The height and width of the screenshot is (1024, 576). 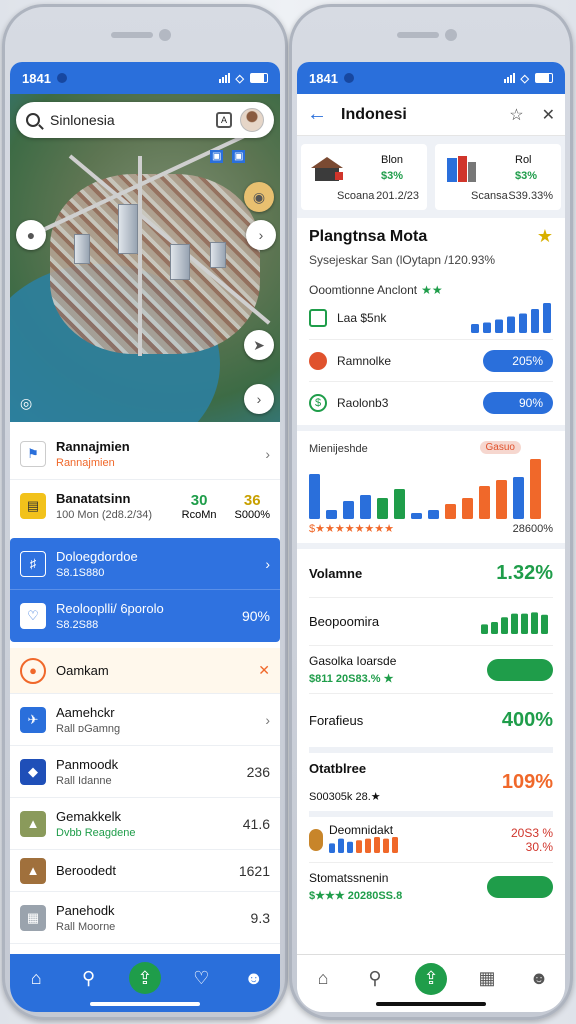 What do you see at coordinates (524, 78) in the screenshot?
I see `wifi-icon: ◇` at bounding box center [524, 78].